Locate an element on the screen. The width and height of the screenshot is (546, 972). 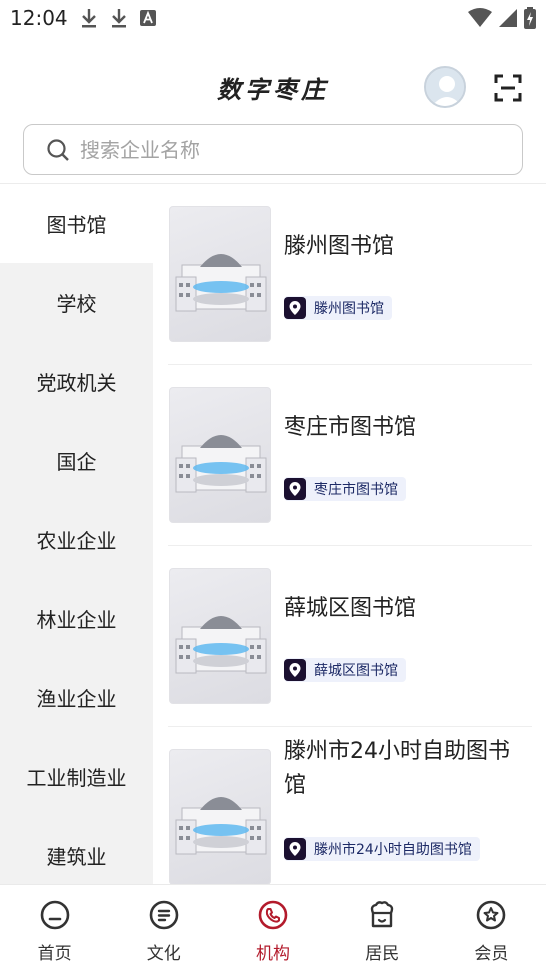
list-item: 滕州图书馆 滕州图书馆 is located at coordinates (350, 274).